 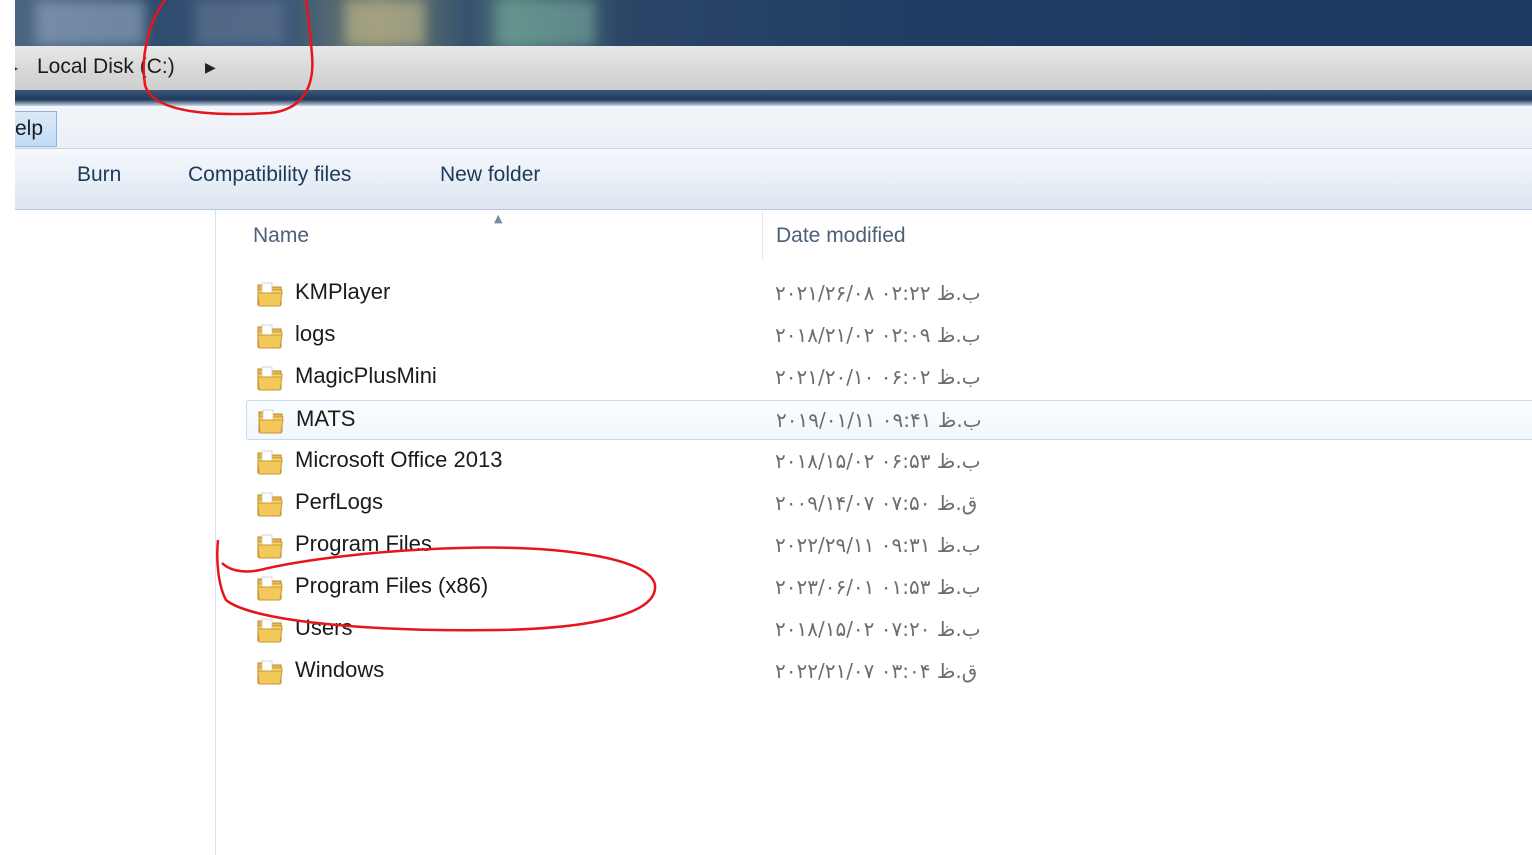 I want to click on file-row: Program Files ۲۰۲۲/۲۹/۱۱ ب.ظ ۰۹:۳۱, so click(x=889, y=546).